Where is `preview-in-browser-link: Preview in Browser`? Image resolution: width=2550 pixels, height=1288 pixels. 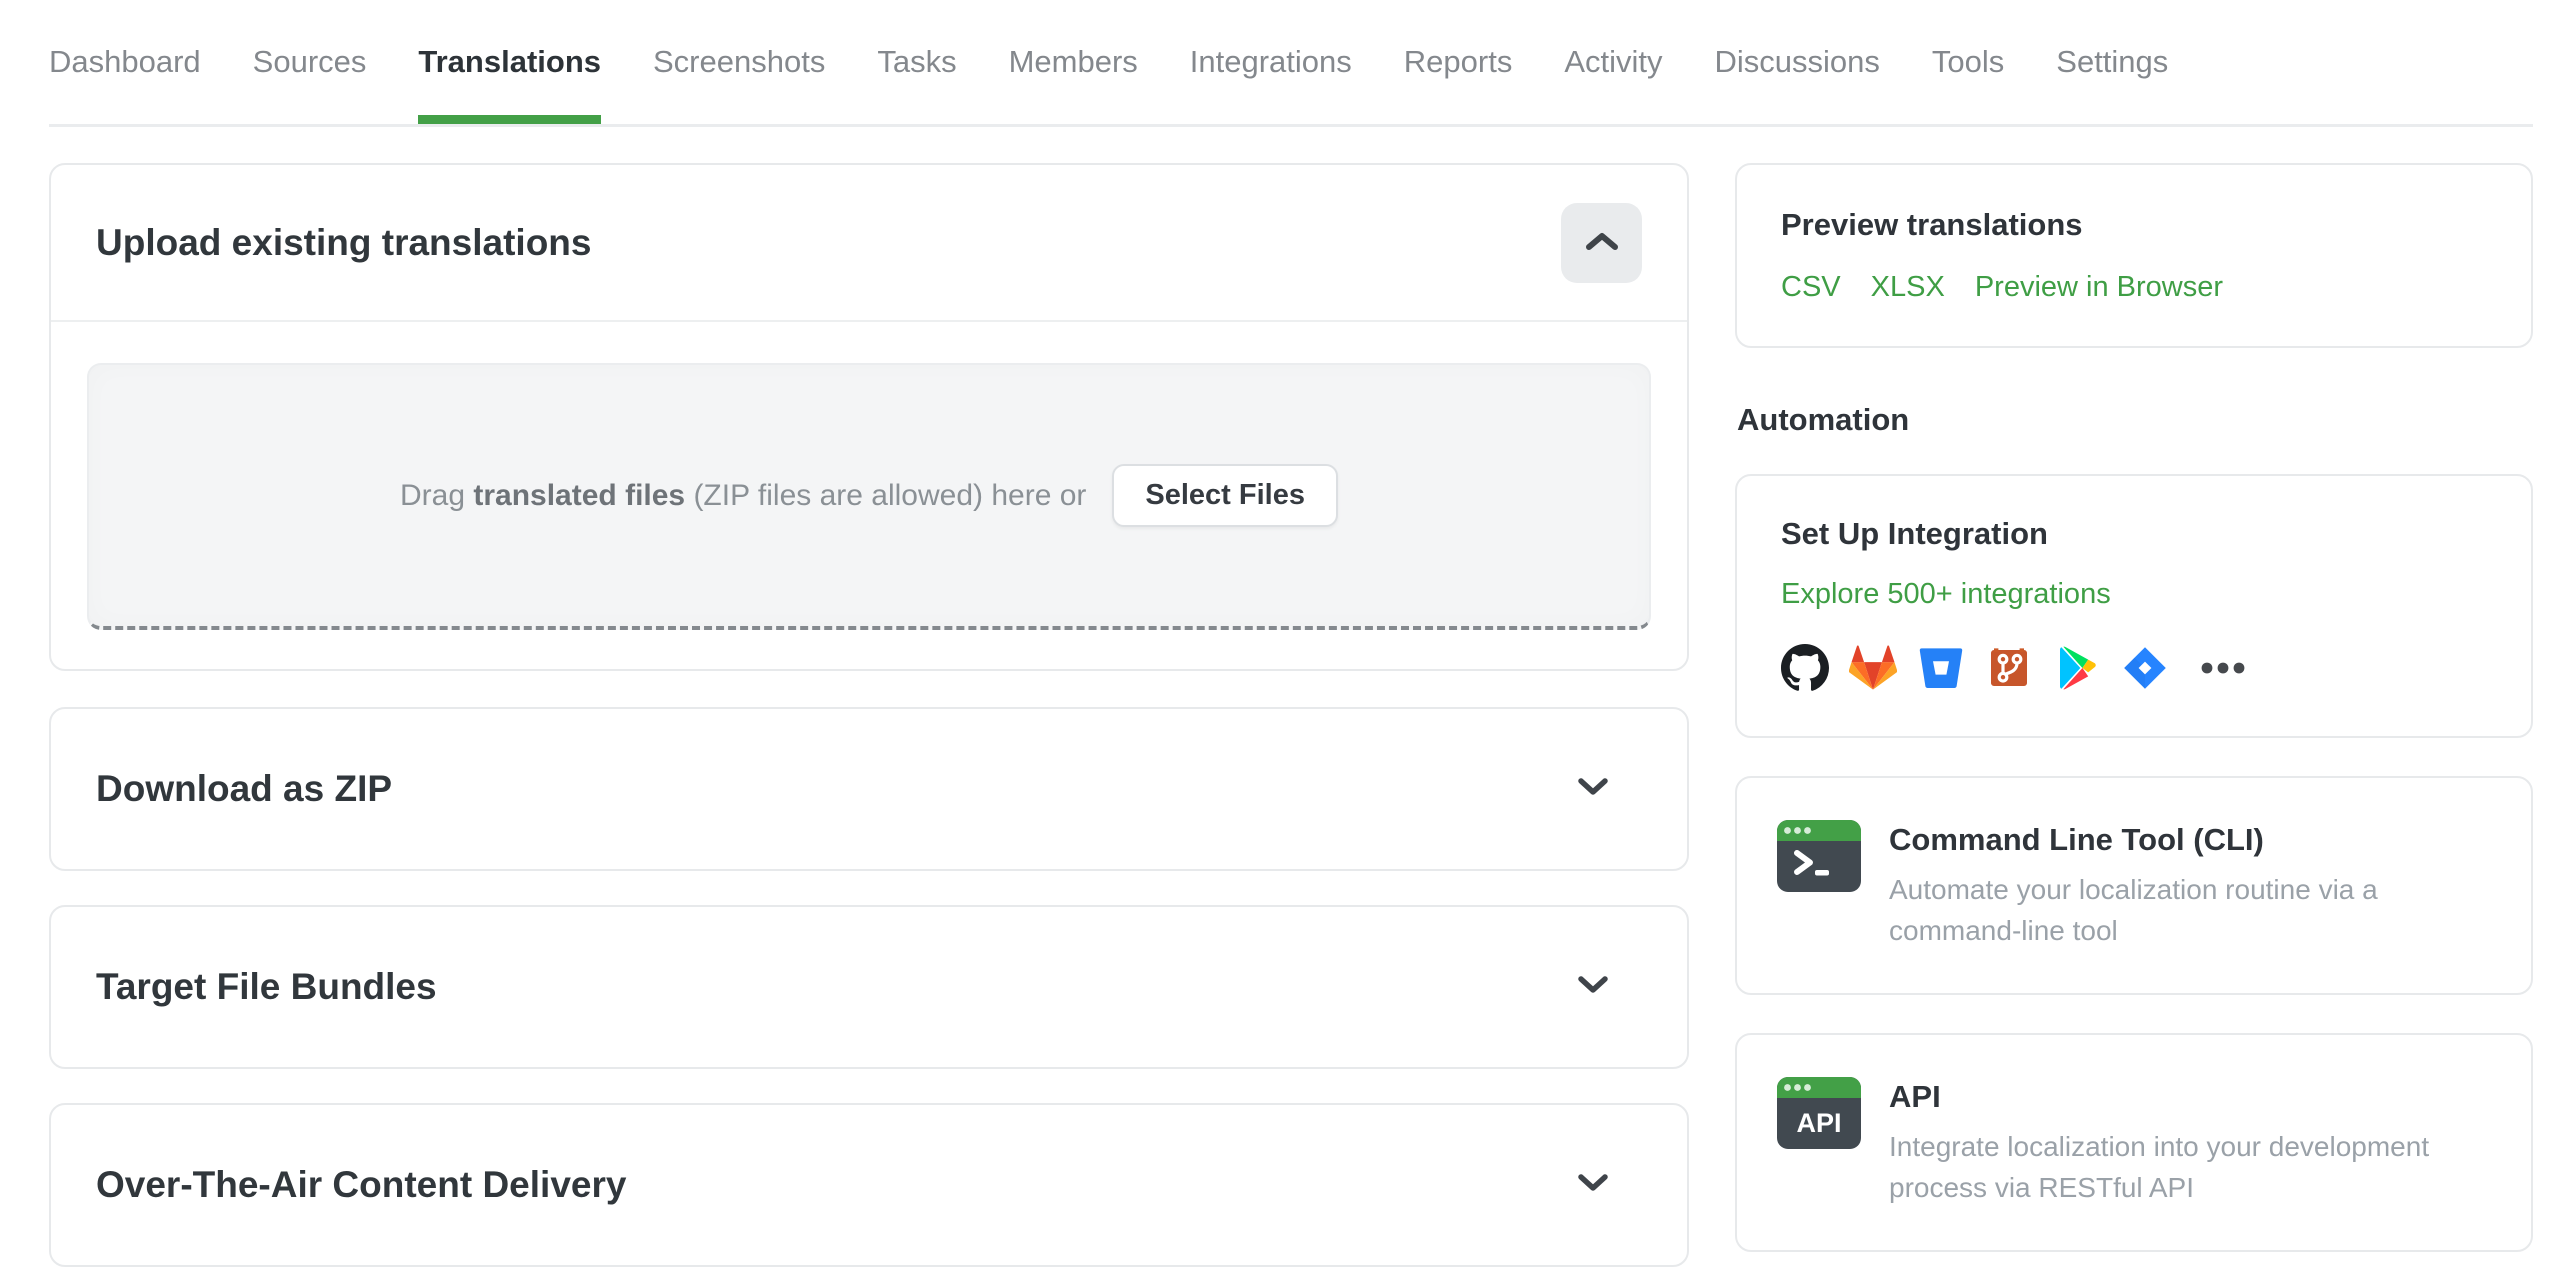 preview-in-browser-link: Preview in Browser is located at coordinates (2099, 287).